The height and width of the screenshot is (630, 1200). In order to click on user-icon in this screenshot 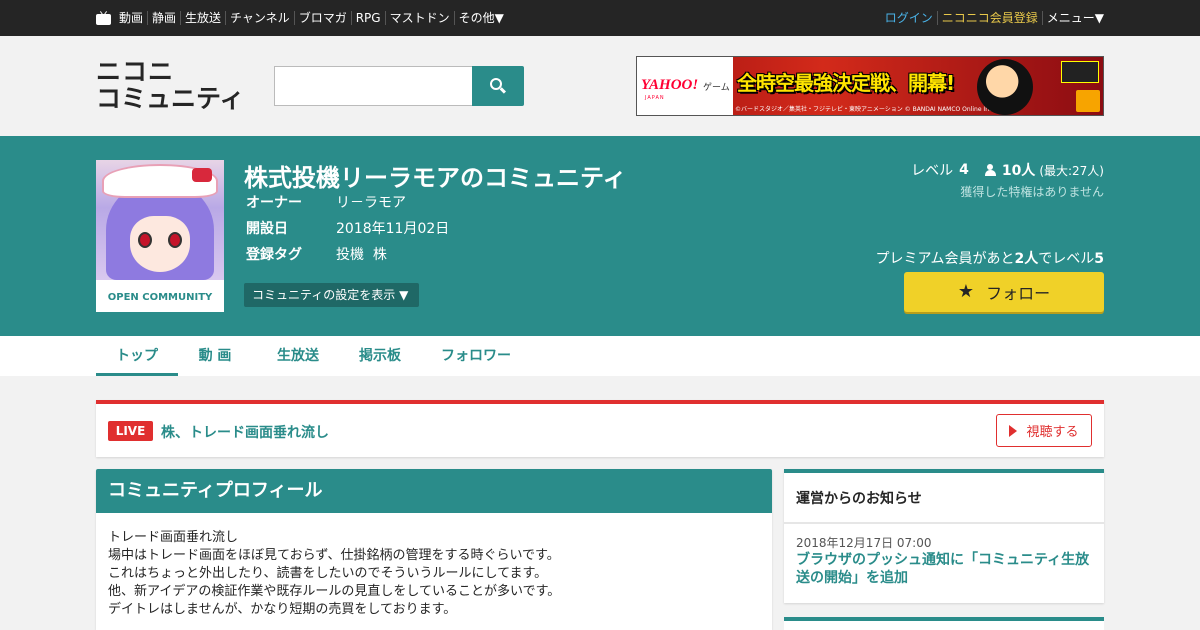, I will do `click(990, 170)`.